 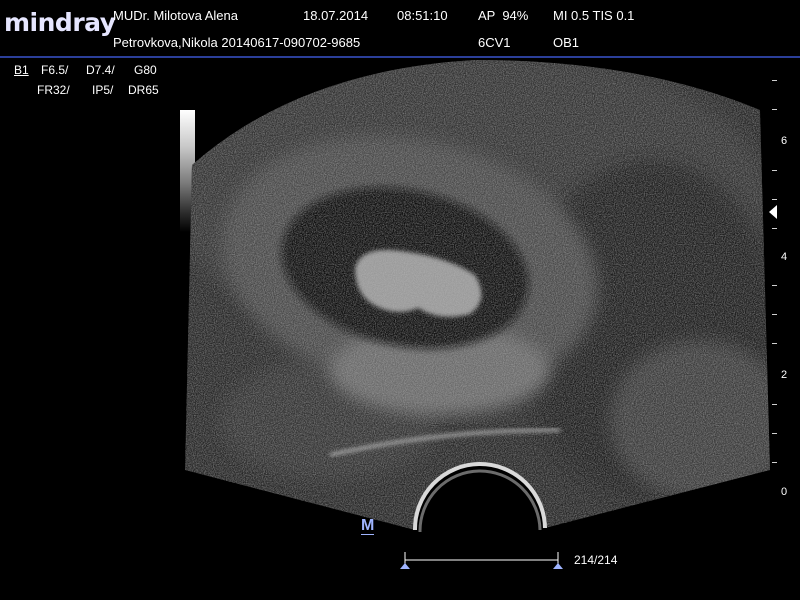 What do you see at coordinates (558, 566) in the screenshot?
I see `cine-end-handle-icon` at bounding box center [558, 566].